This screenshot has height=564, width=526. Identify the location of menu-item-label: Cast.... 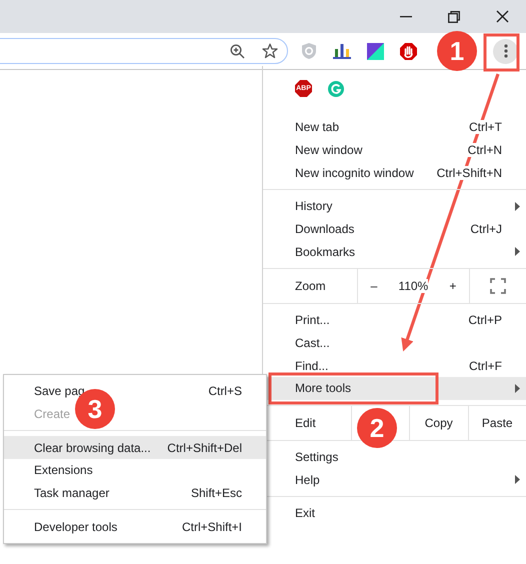
(312, 343).